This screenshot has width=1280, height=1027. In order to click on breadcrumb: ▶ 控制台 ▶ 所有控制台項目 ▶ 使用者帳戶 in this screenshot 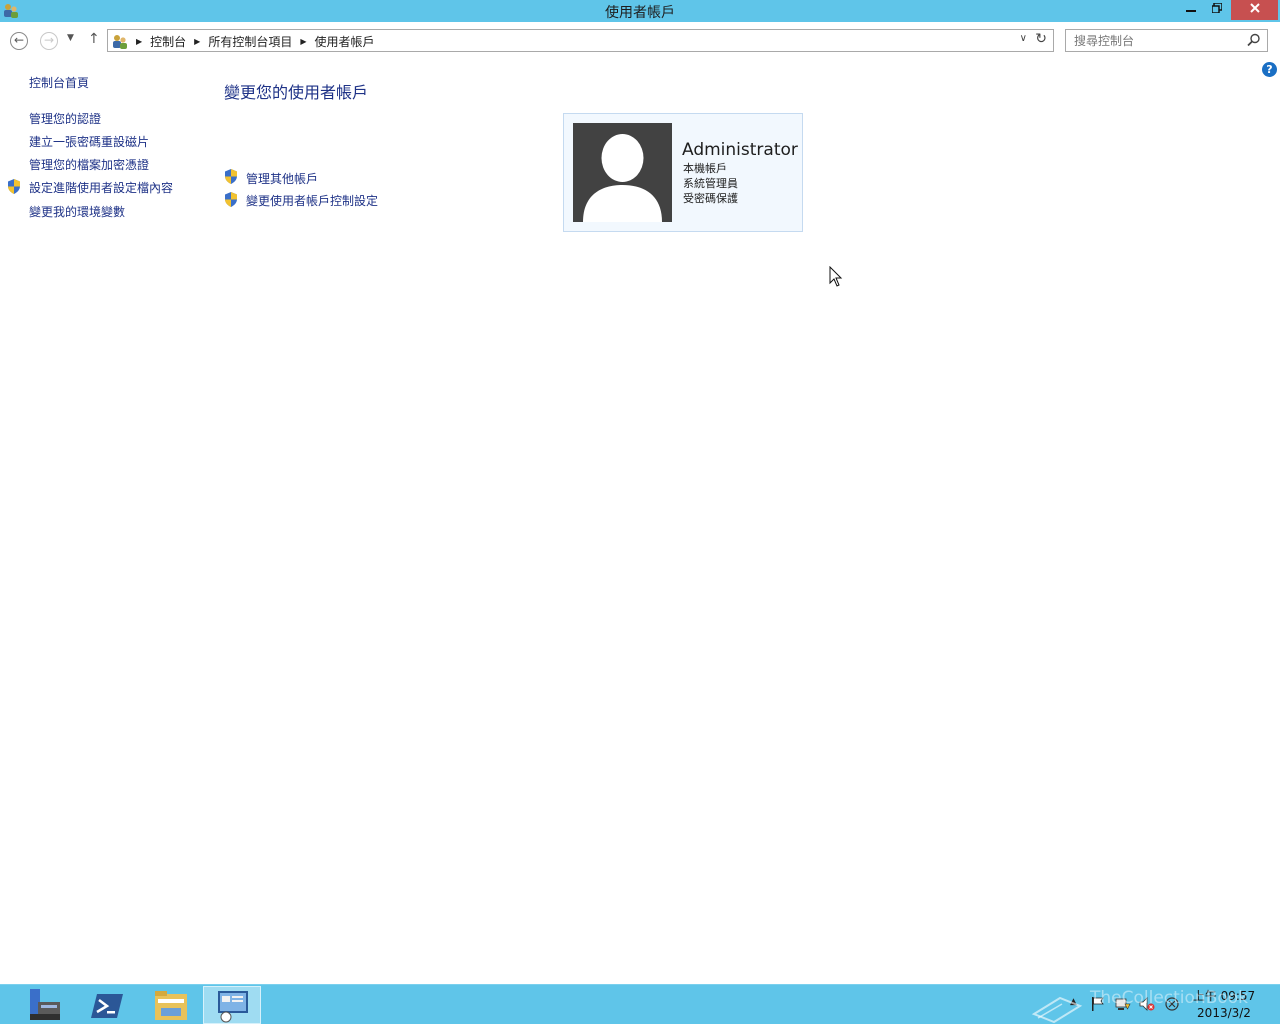, I will do `click(246, 41)`.